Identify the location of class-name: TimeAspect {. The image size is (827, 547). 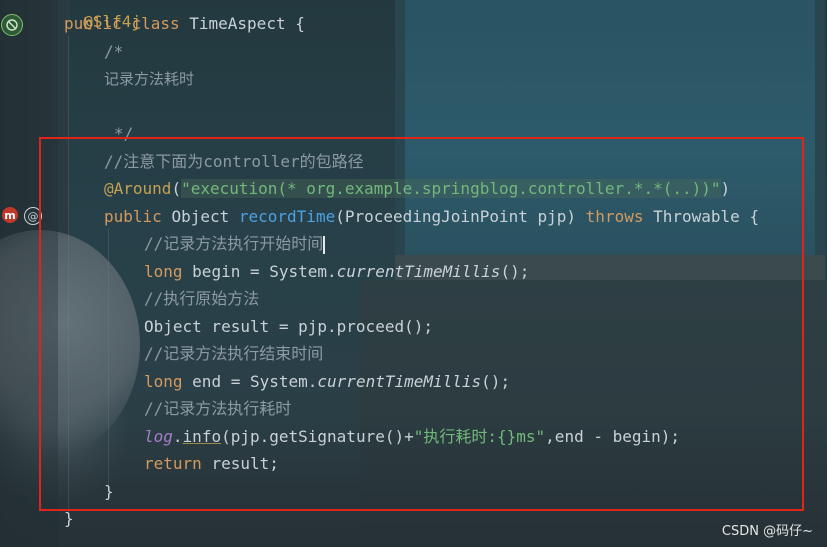
(247, 23).